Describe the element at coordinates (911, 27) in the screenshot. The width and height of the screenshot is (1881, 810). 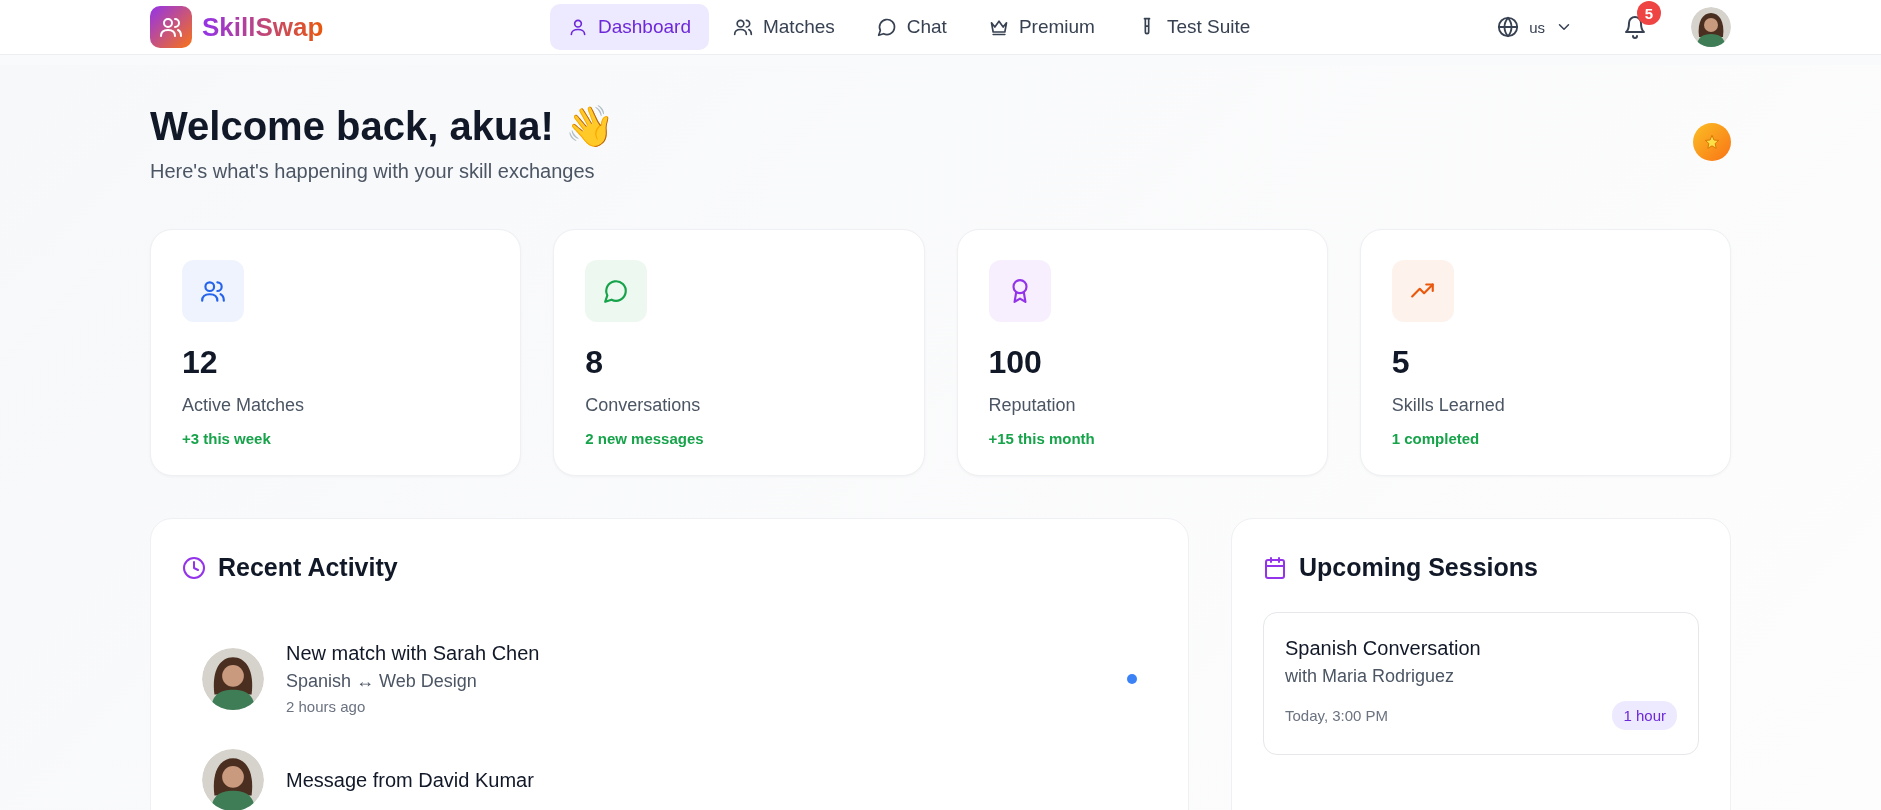
I see `nav-tab: Chat` at that location.